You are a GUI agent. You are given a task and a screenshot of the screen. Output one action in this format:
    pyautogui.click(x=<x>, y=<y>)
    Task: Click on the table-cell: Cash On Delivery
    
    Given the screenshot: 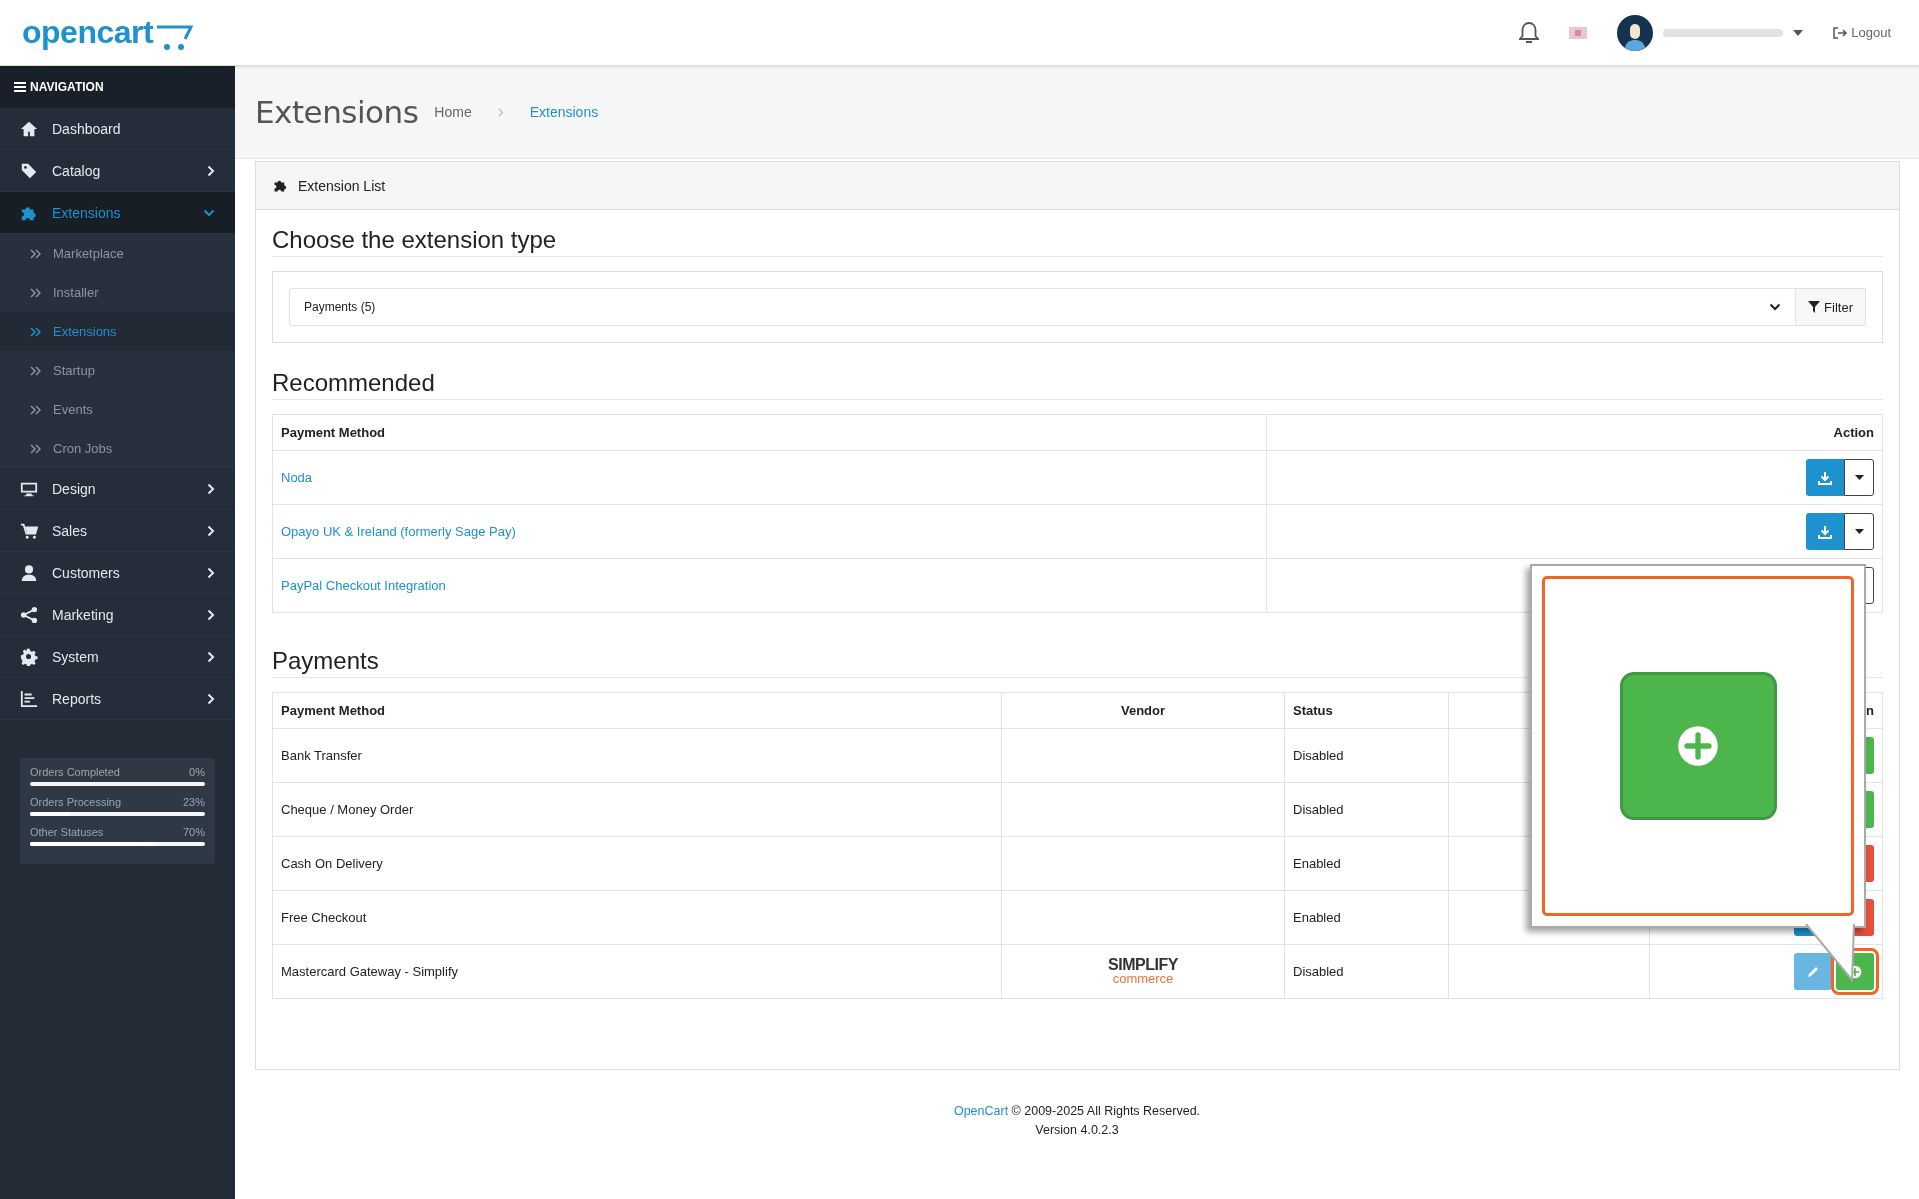 What is the action you would take?
    pyautogui.click(x=637, y=863)
    